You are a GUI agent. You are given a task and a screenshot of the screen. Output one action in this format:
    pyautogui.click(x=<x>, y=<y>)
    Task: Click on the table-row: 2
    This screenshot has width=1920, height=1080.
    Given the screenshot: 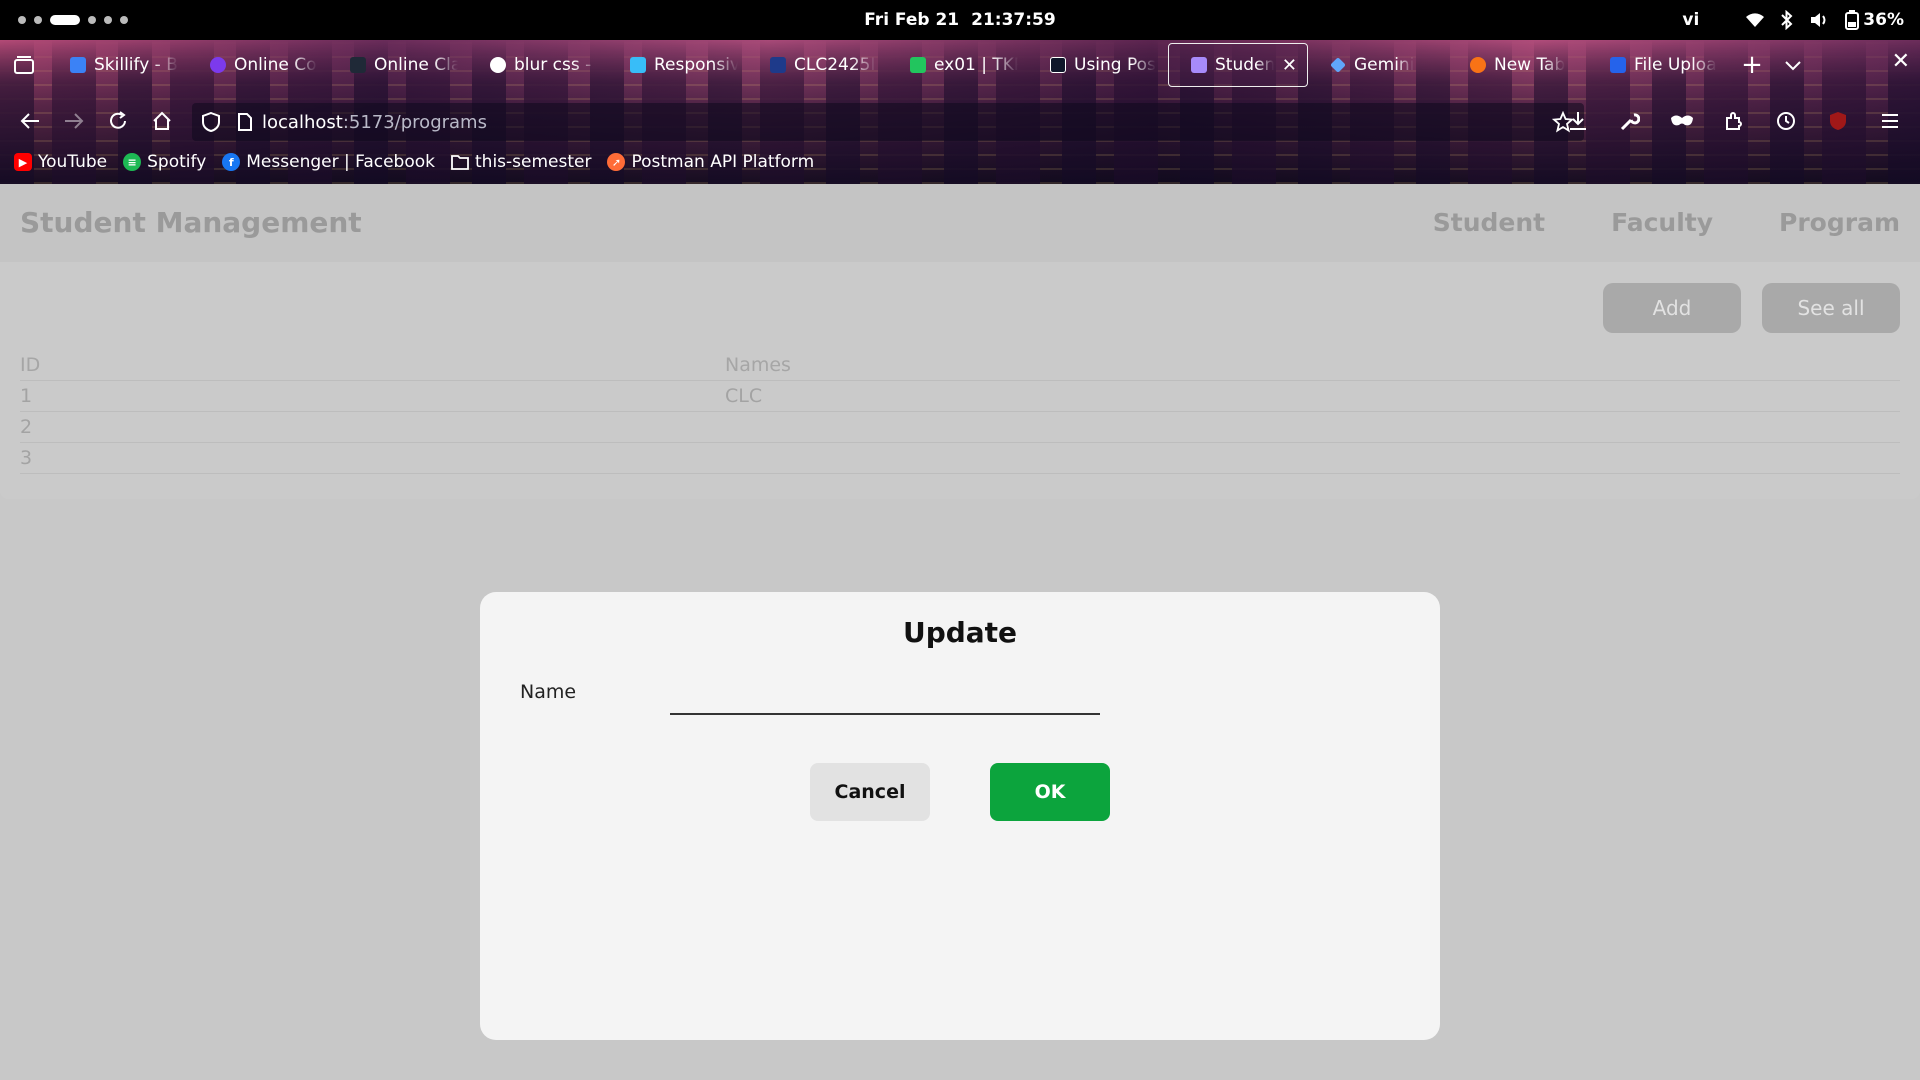 What is the action you would take?
    pyautogui.click(x=960, y=427)
    